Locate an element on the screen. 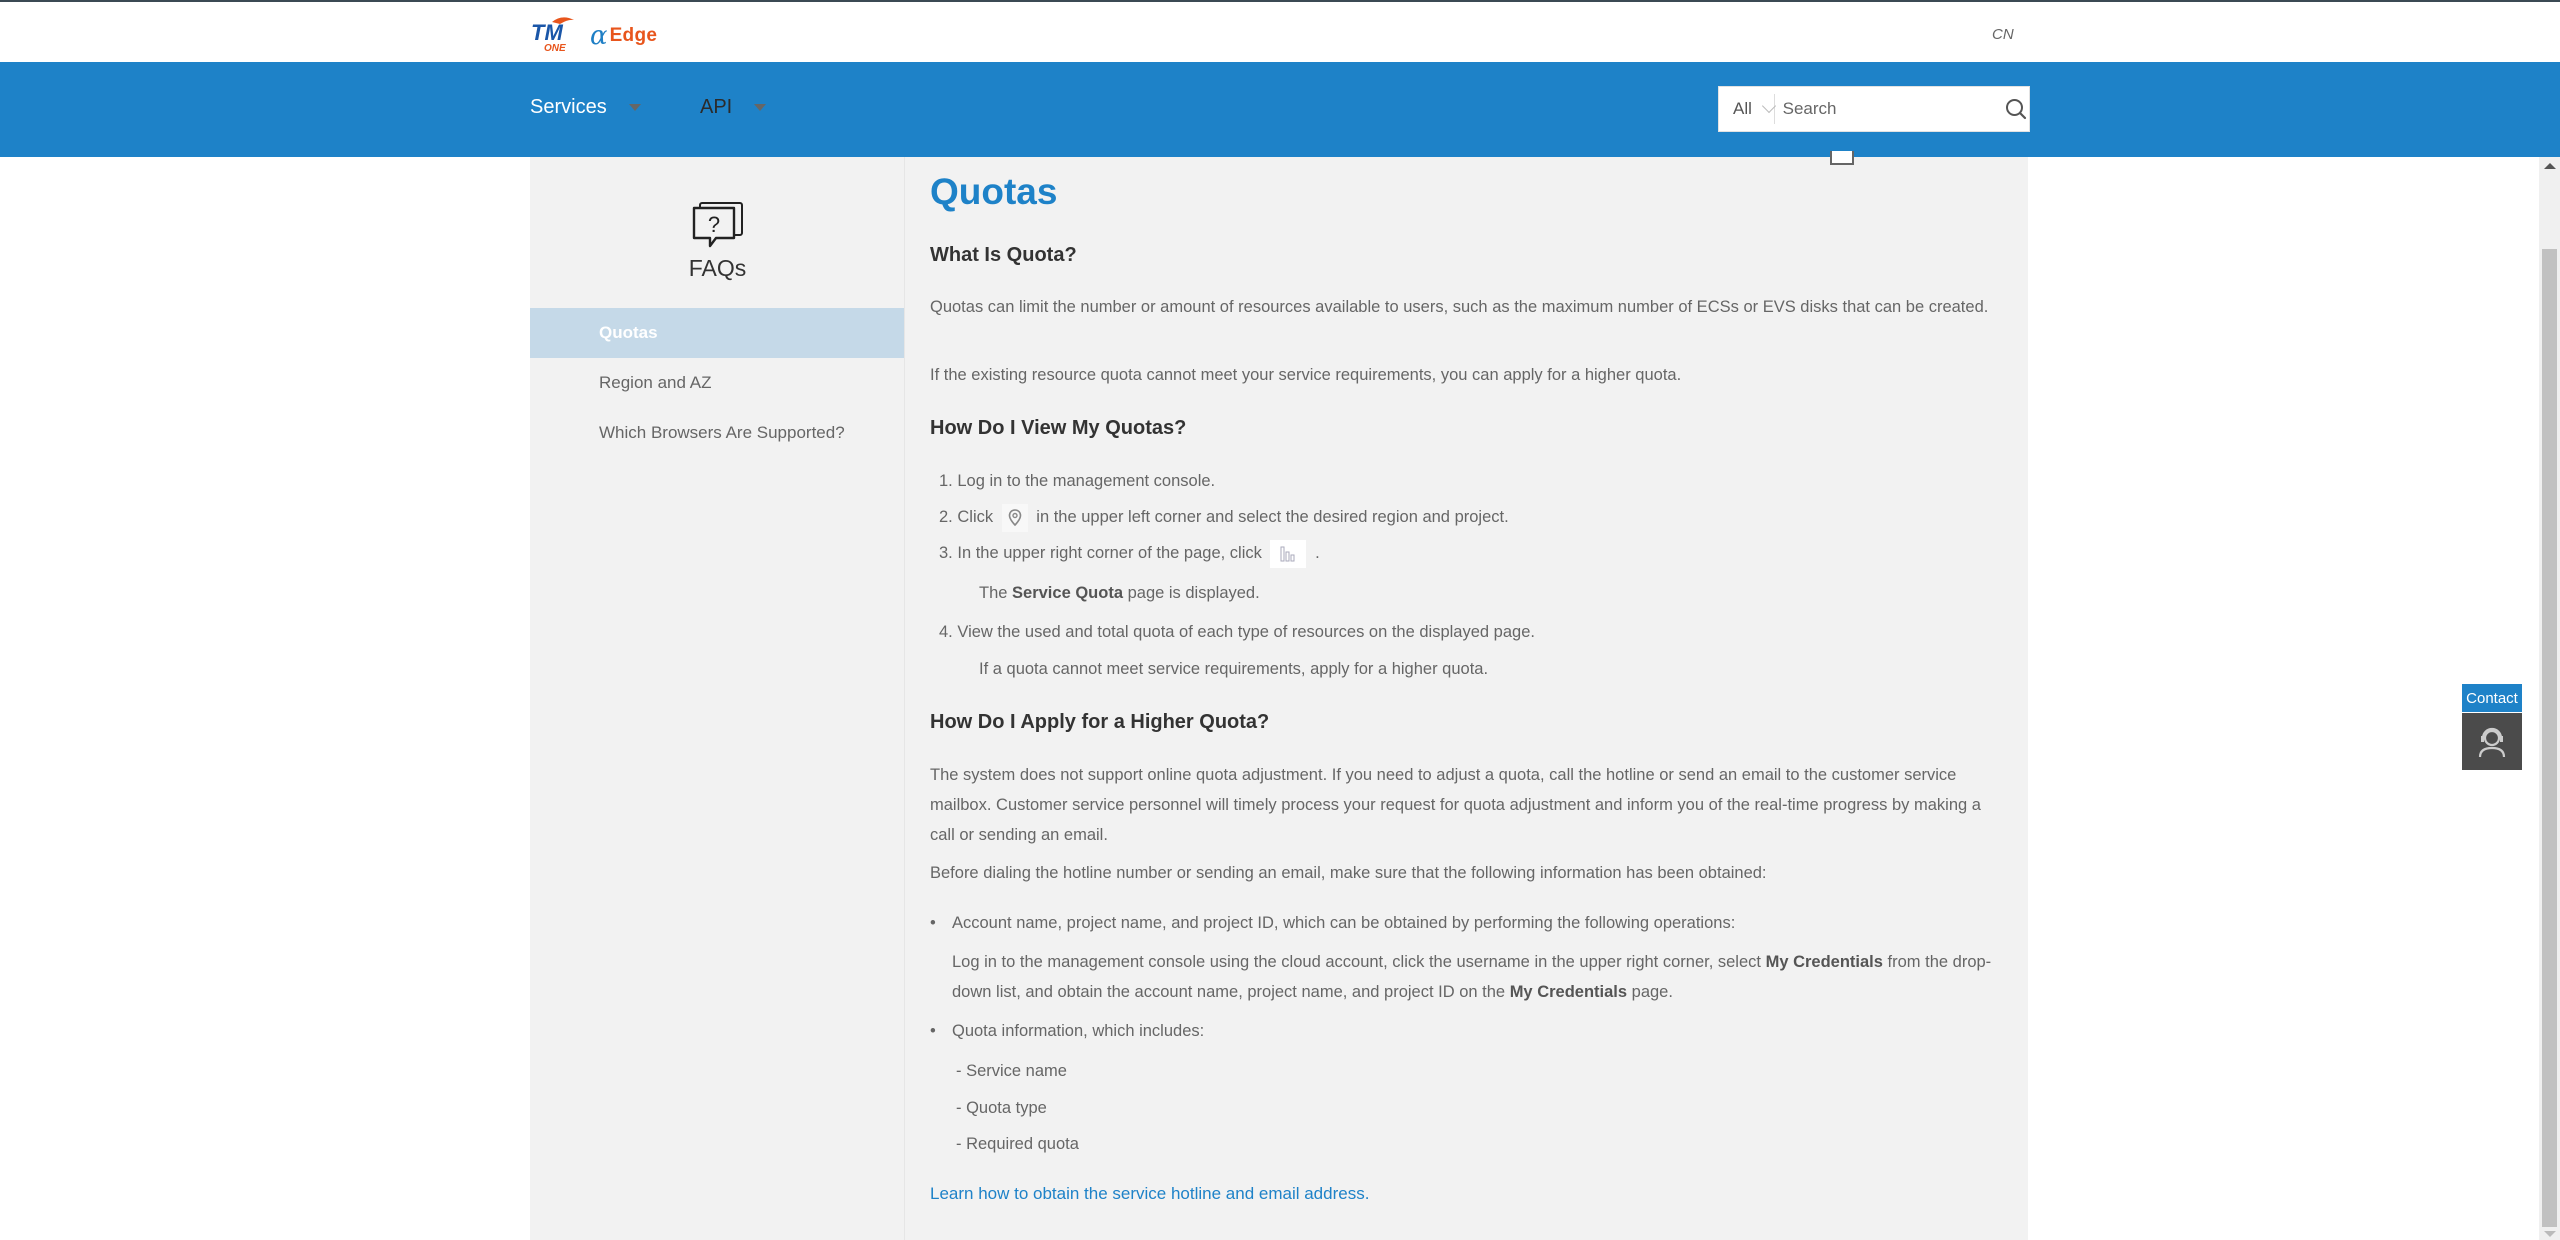  search-scope-select: All is located at coordinates (1747, 109).